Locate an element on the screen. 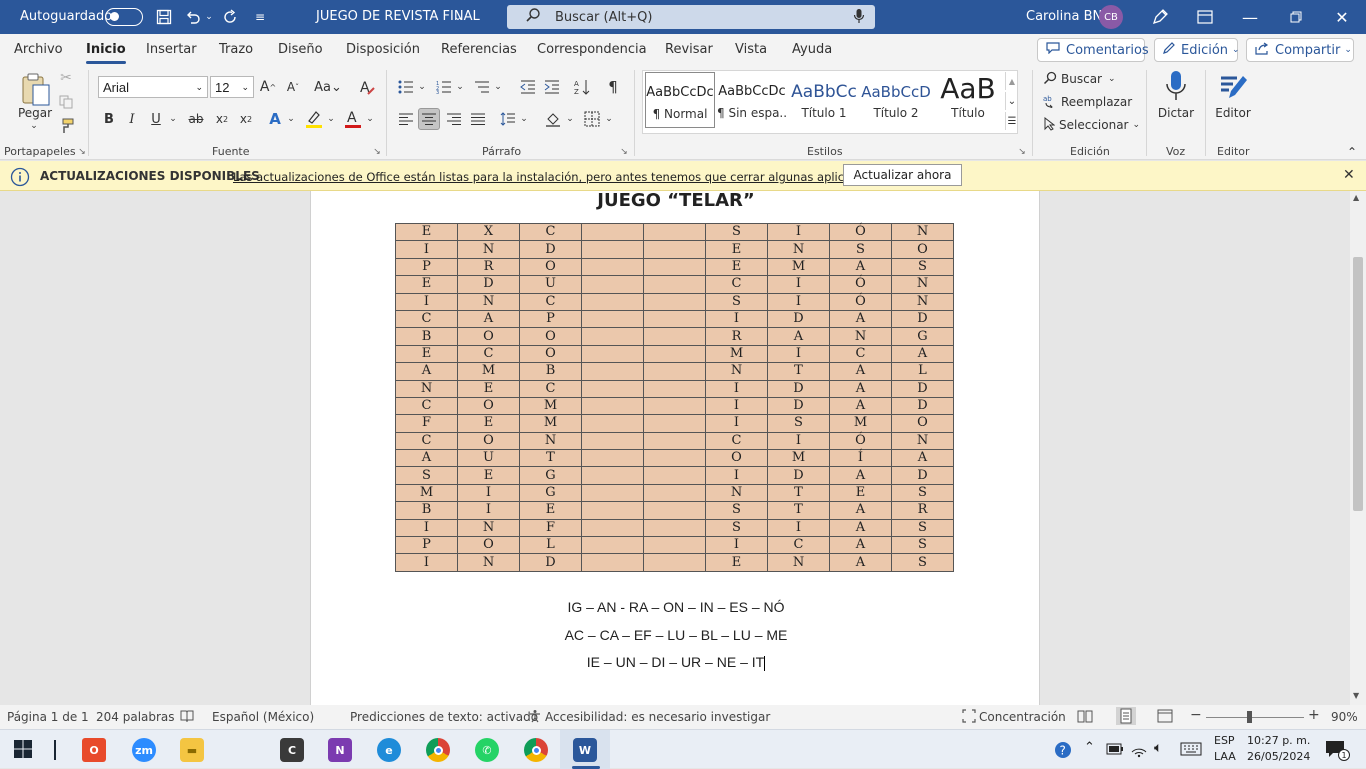  increase-indent-icon is located at coordinates (552, 87).